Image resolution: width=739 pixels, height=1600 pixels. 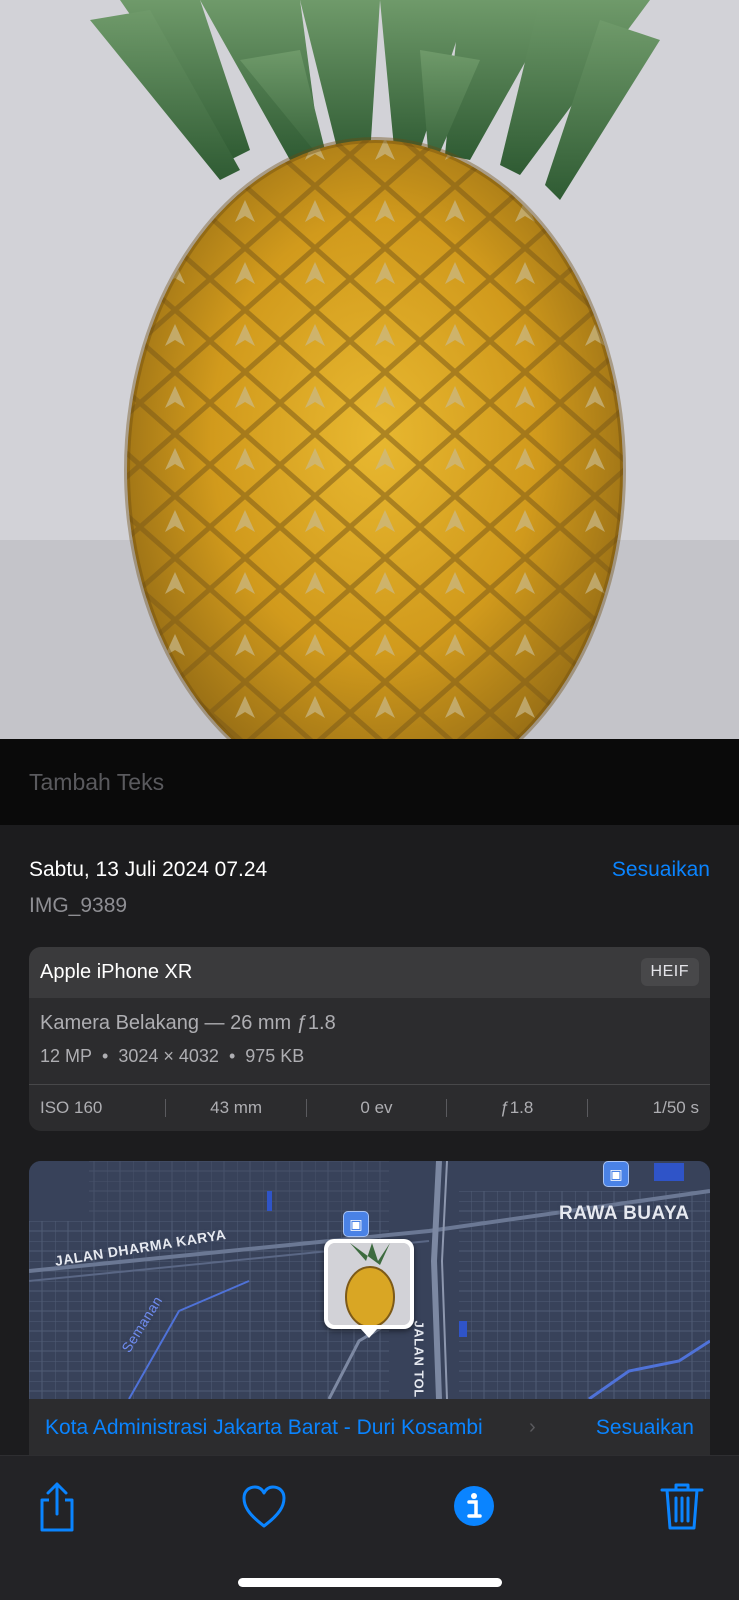 I want to click on camera-card-header: Apple iPhone XR HEIF, so click(x=369, y=972).